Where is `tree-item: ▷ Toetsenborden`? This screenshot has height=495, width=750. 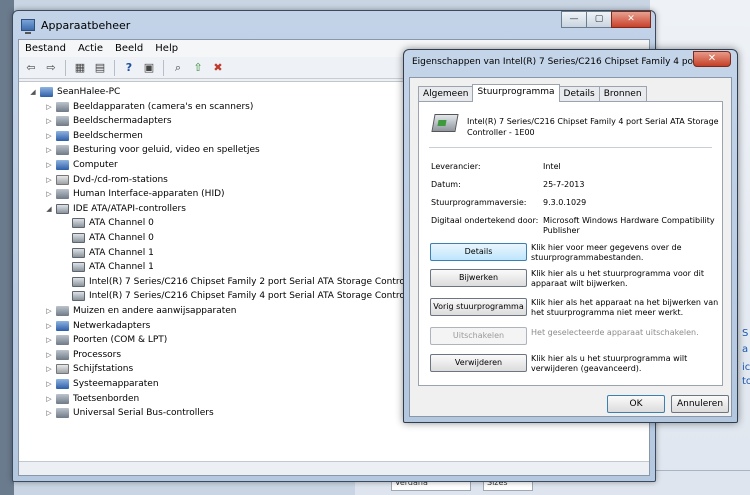
tree-item: ▷ Toetsenborden is located at coordinates (92, 399).